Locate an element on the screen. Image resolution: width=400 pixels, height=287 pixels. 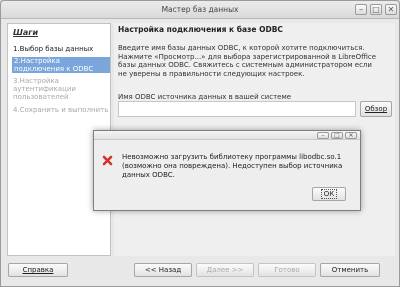
ok-label: ОК is located at coordinates (329, 194).